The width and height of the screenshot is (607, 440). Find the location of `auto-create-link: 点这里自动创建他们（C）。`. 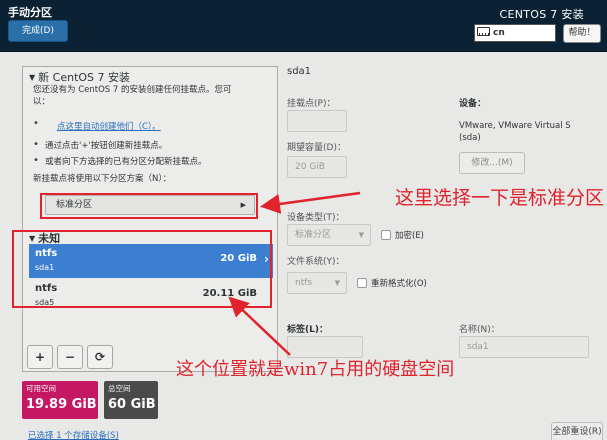

auto-create-link: 点这里自动创建他们（C）。 is located at coordinates (109, 126).